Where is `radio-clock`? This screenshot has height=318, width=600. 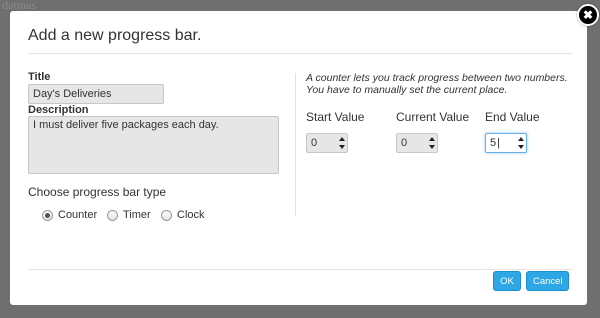
radio-clock is located at coordinates (166, 215).